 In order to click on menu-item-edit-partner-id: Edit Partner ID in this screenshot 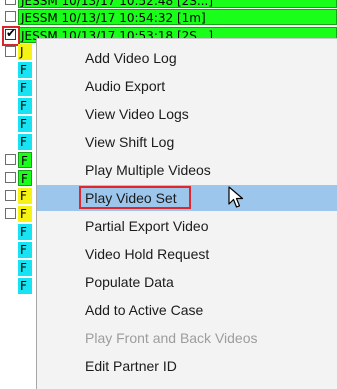, I will do `click(187, 366)`.